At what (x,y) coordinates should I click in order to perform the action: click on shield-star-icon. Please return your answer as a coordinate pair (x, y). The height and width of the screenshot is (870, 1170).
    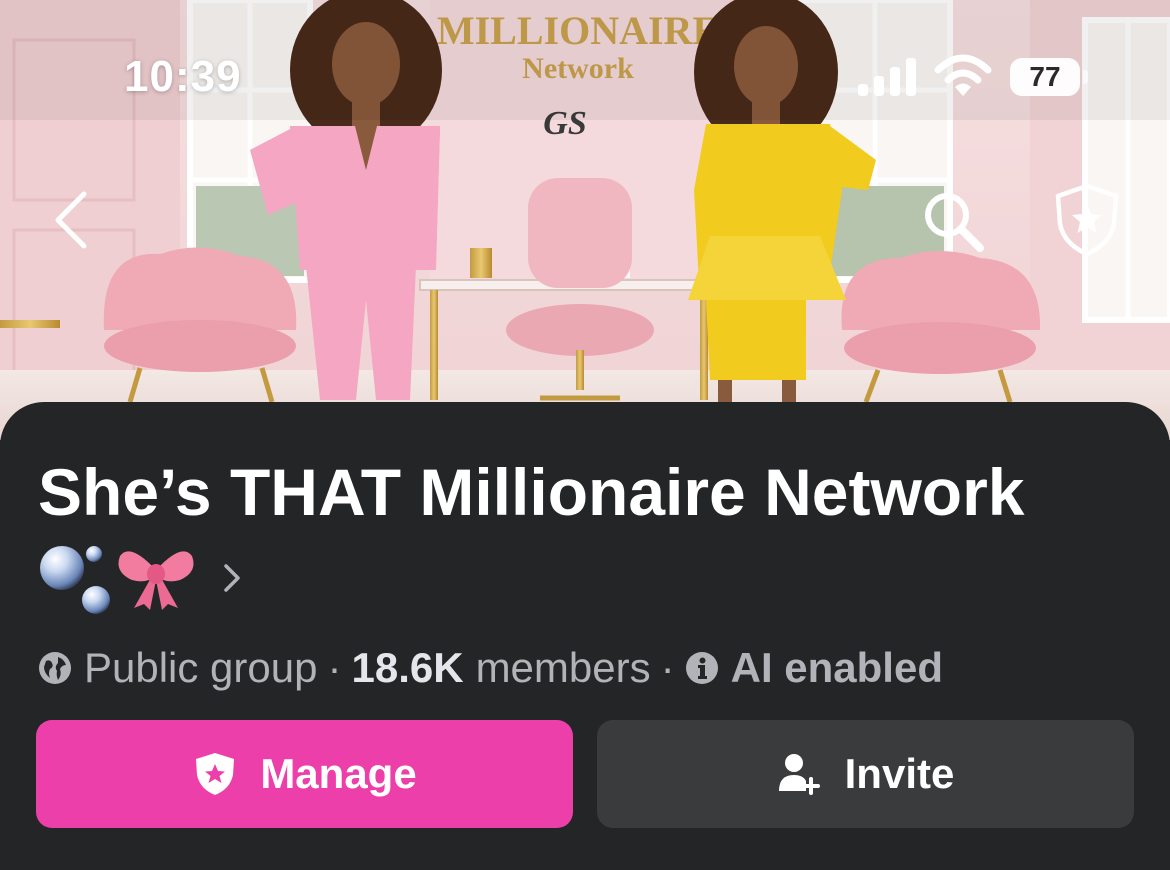
    Looking at the image, I should click on (215, 774).